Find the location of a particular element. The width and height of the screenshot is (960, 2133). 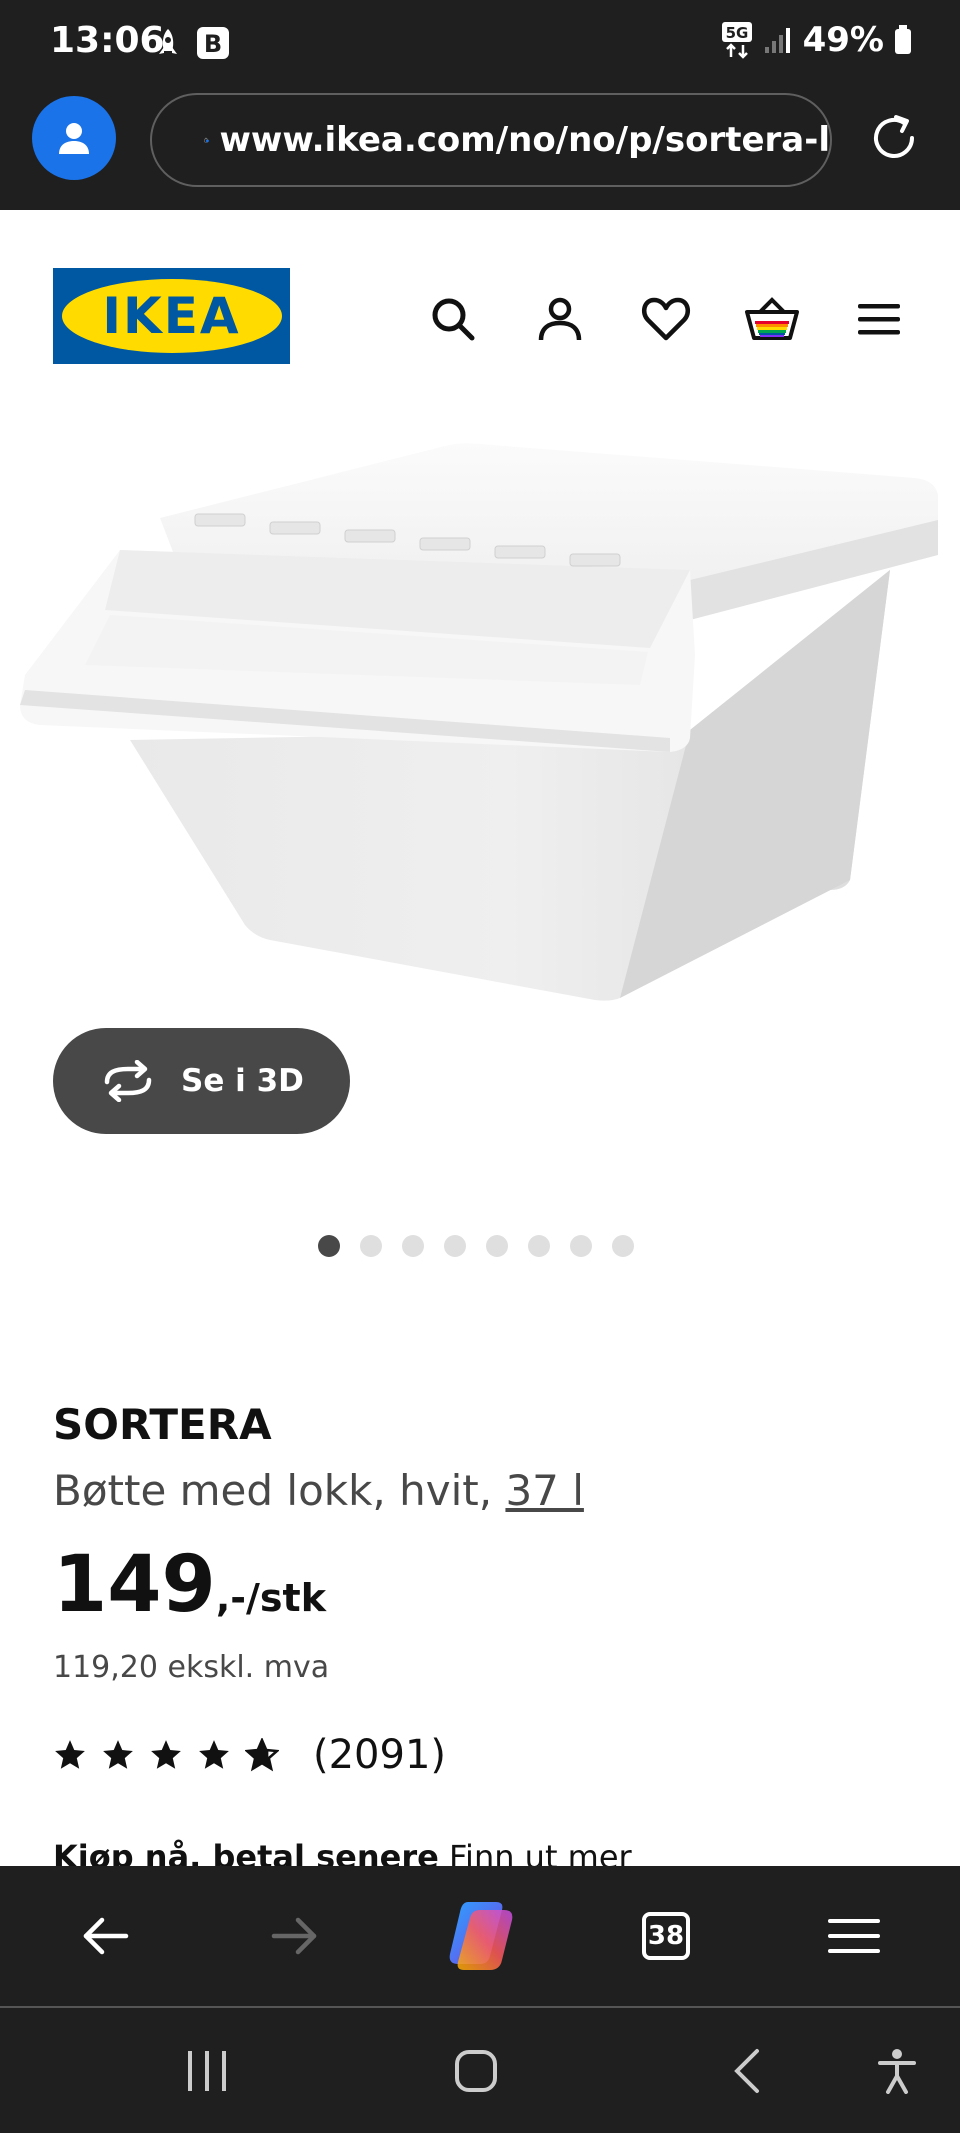

rotate-3d-icon is located at coordinates (128, 1081).